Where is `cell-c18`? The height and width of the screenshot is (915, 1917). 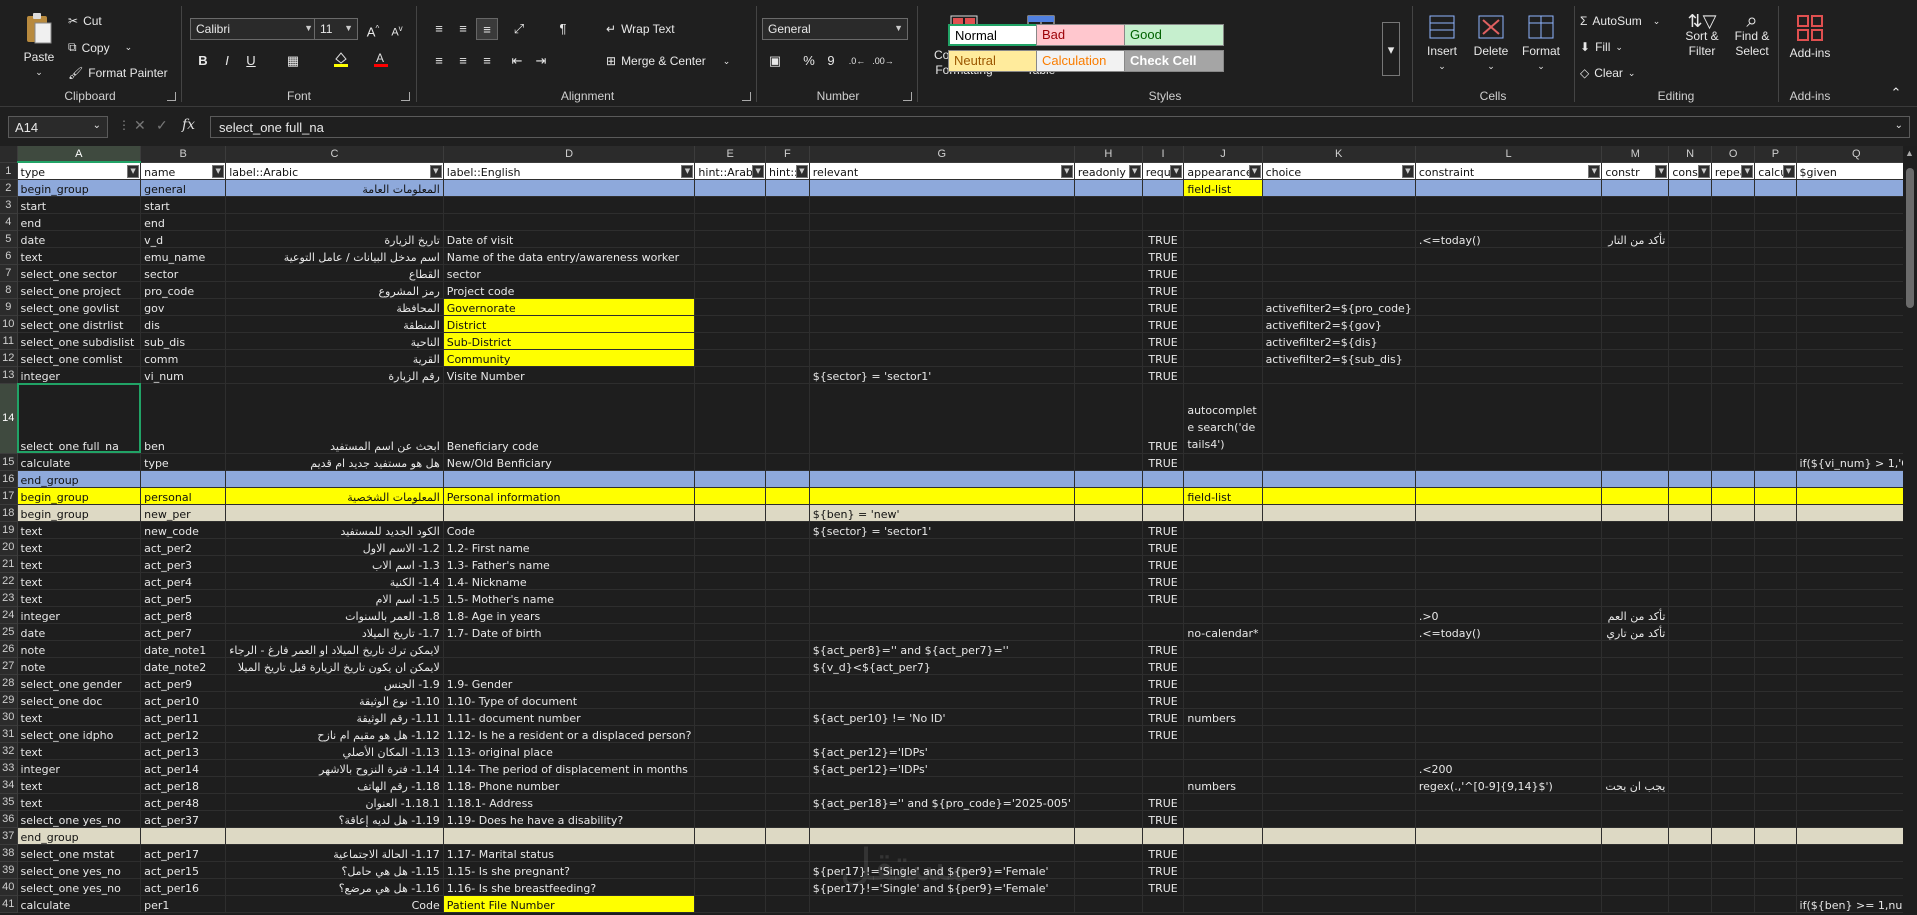 cell-c18 is located at coordinates (334, 513).